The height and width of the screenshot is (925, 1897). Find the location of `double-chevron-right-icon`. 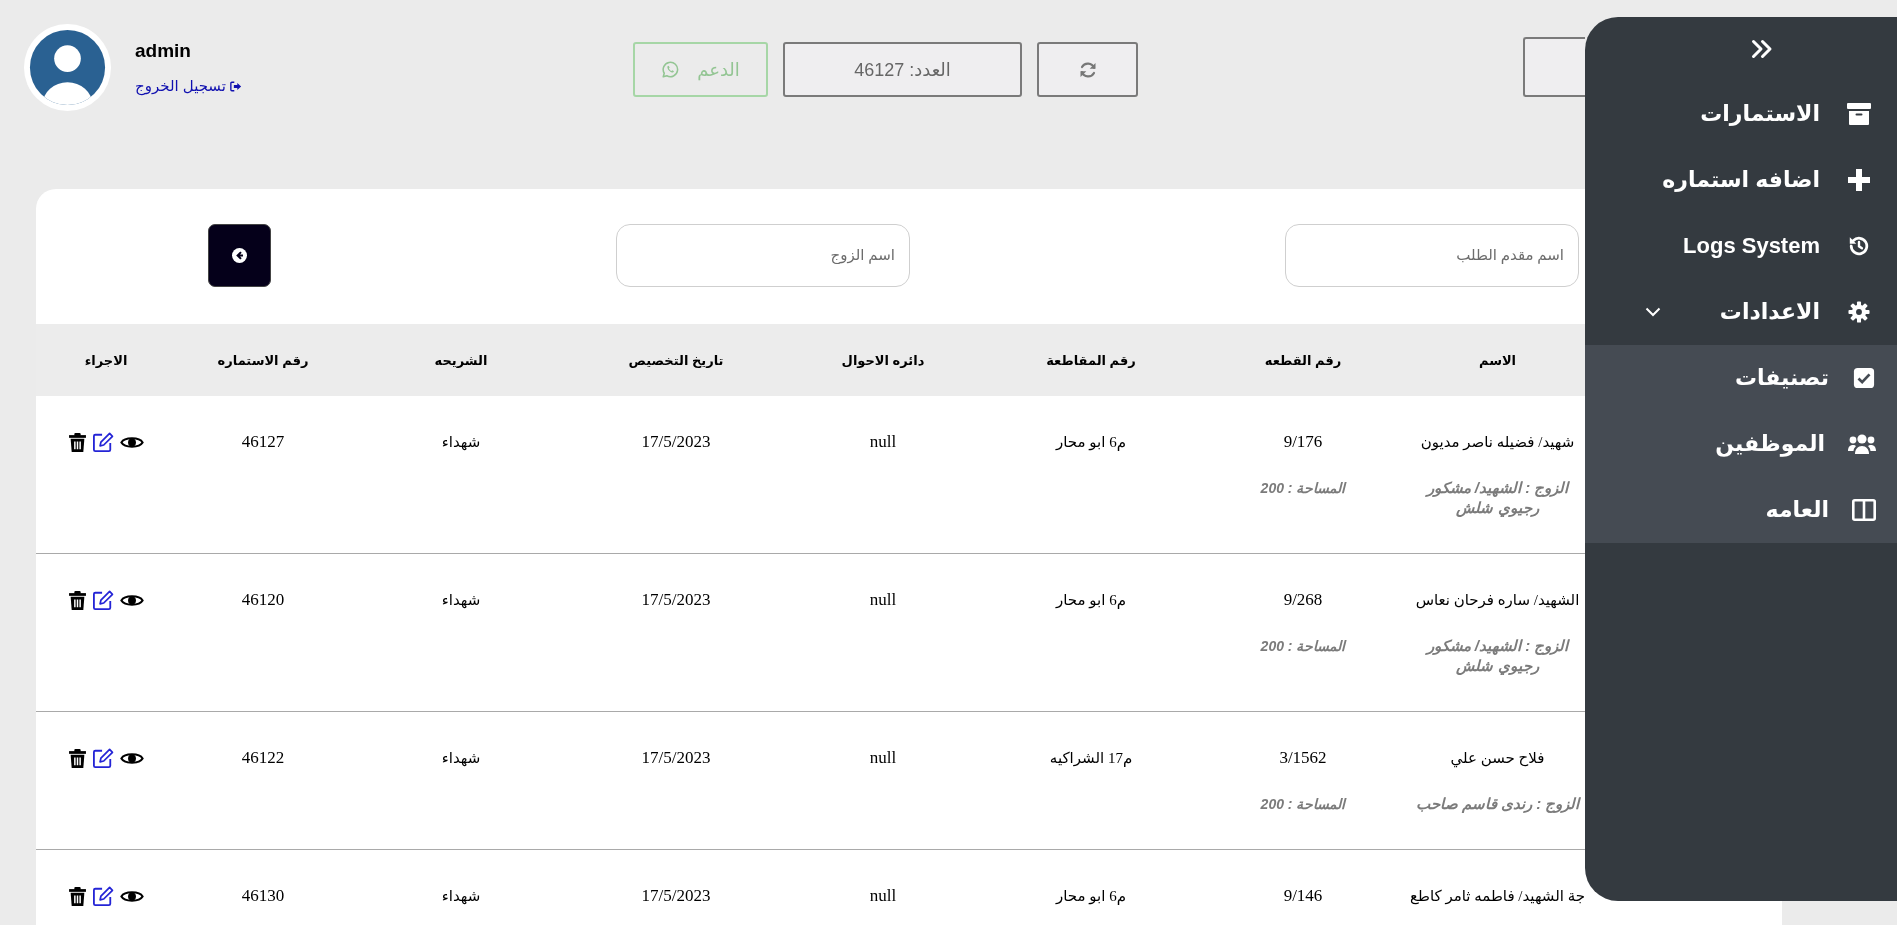

double-chevron-right-icon is located at coordinates (1762, 49).